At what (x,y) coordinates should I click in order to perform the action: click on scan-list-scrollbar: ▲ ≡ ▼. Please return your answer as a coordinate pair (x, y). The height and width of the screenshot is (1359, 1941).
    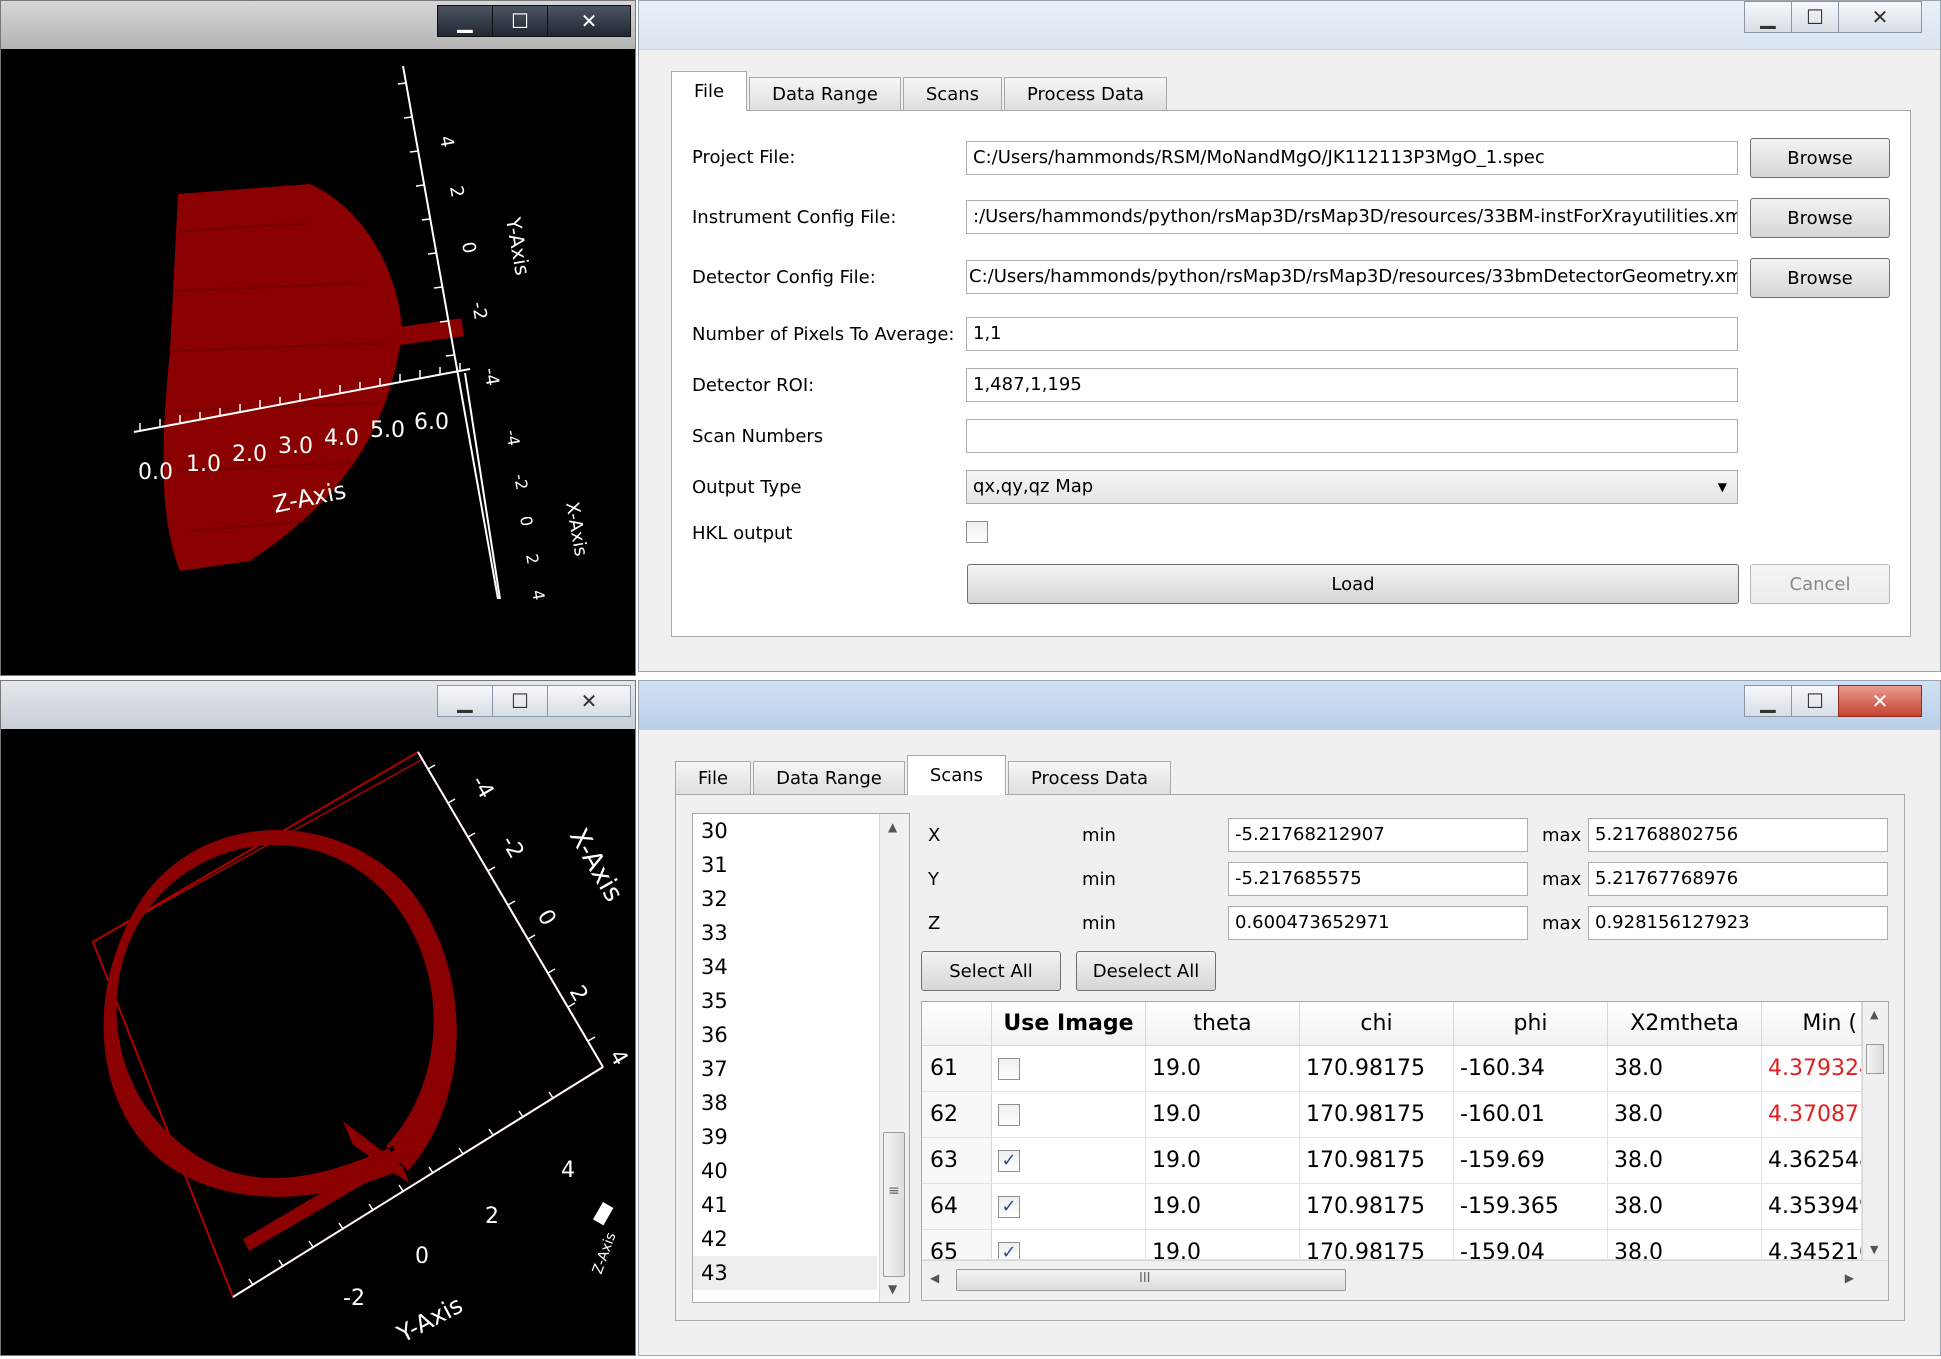
    Looking at the image, I should click on (894, 1058).